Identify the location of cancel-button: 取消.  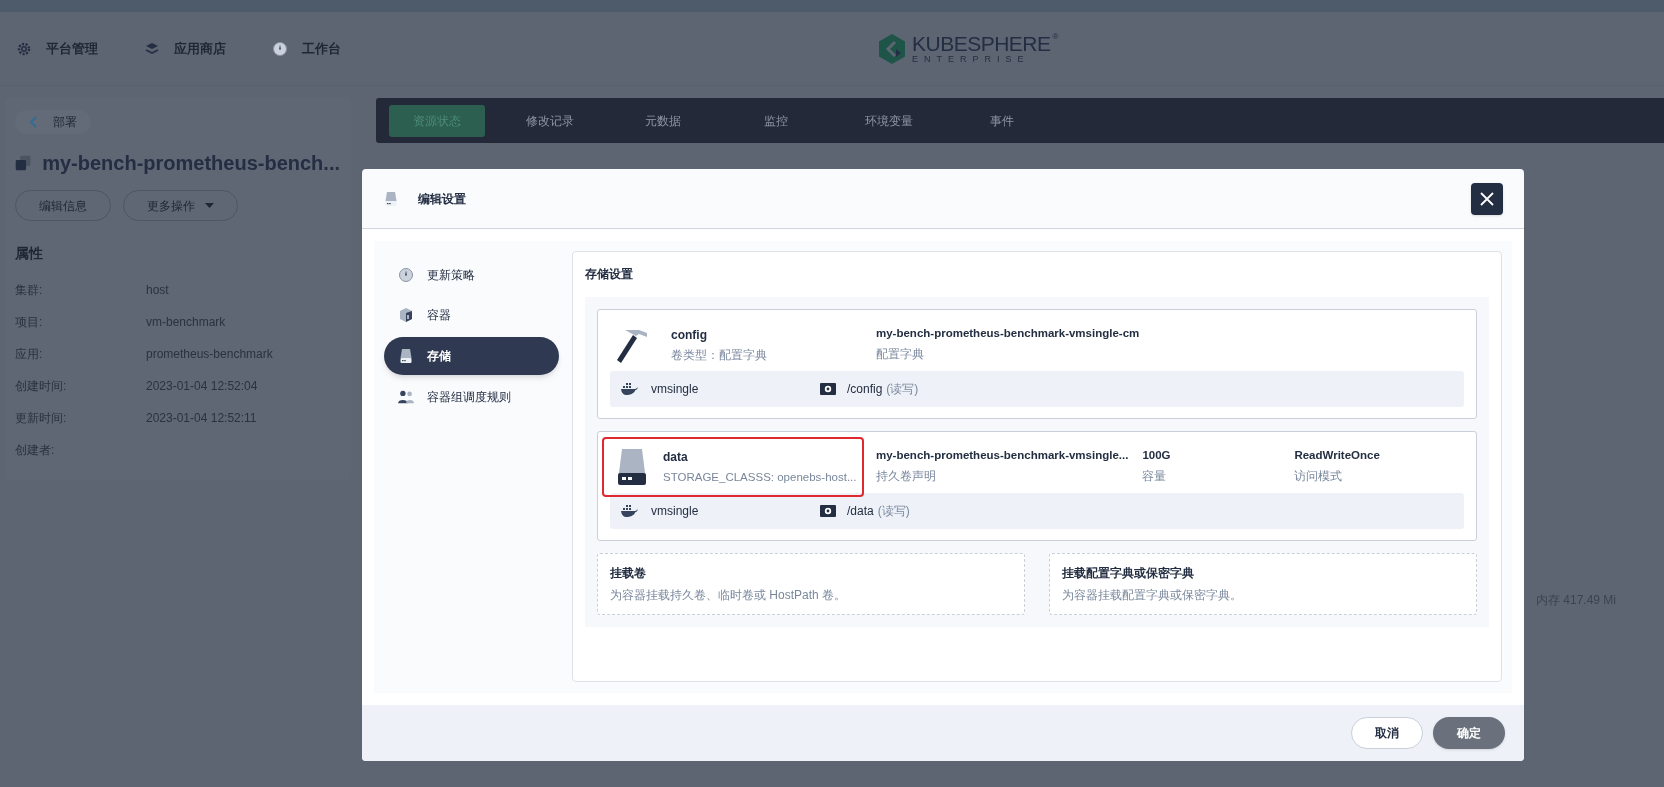
(1387, 733).